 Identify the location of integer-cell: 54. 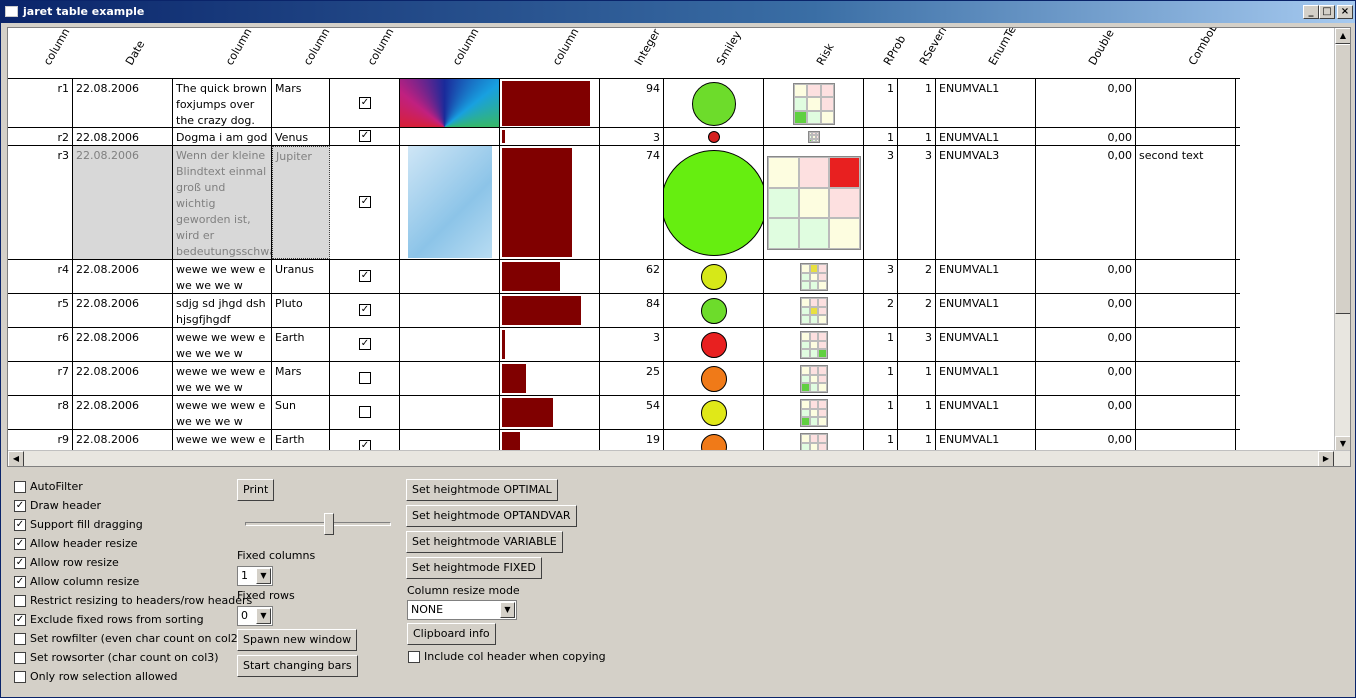
(632, 412).